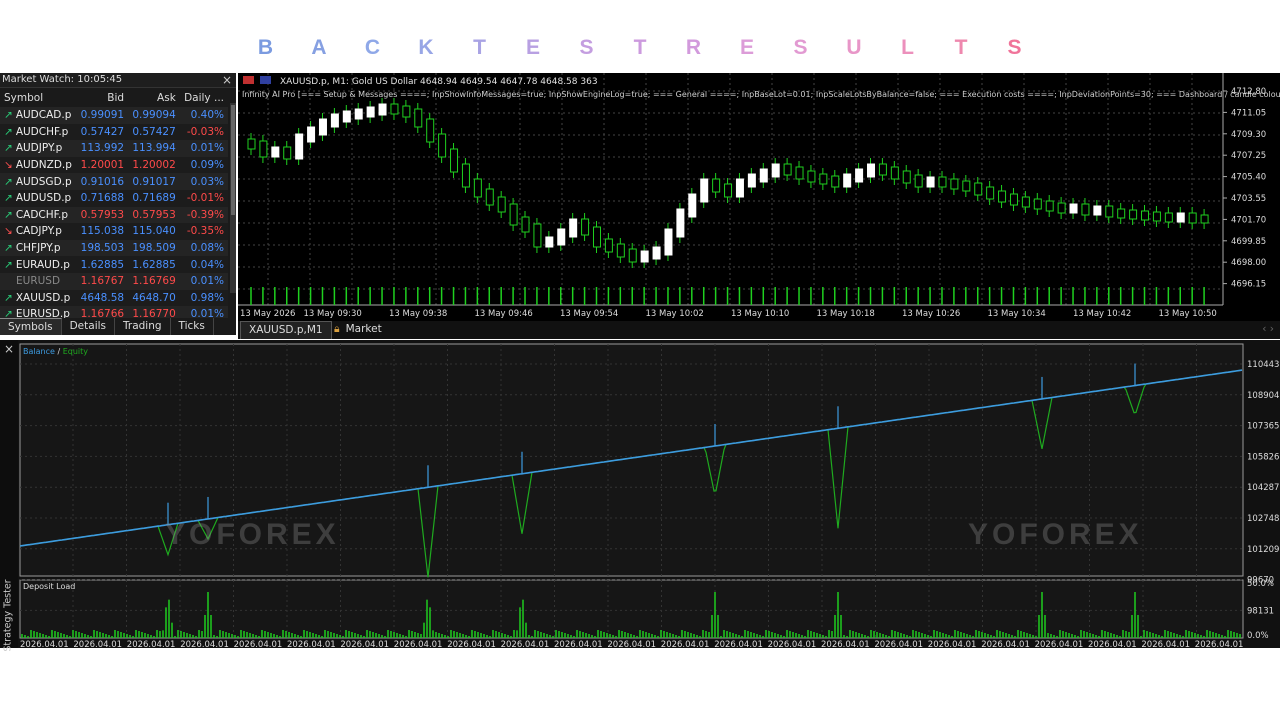 This screenshot has height=720, width=1280. Describe the element at coordinates (693, 47) in the screenshot. I see `banner-letter: R` at that location.